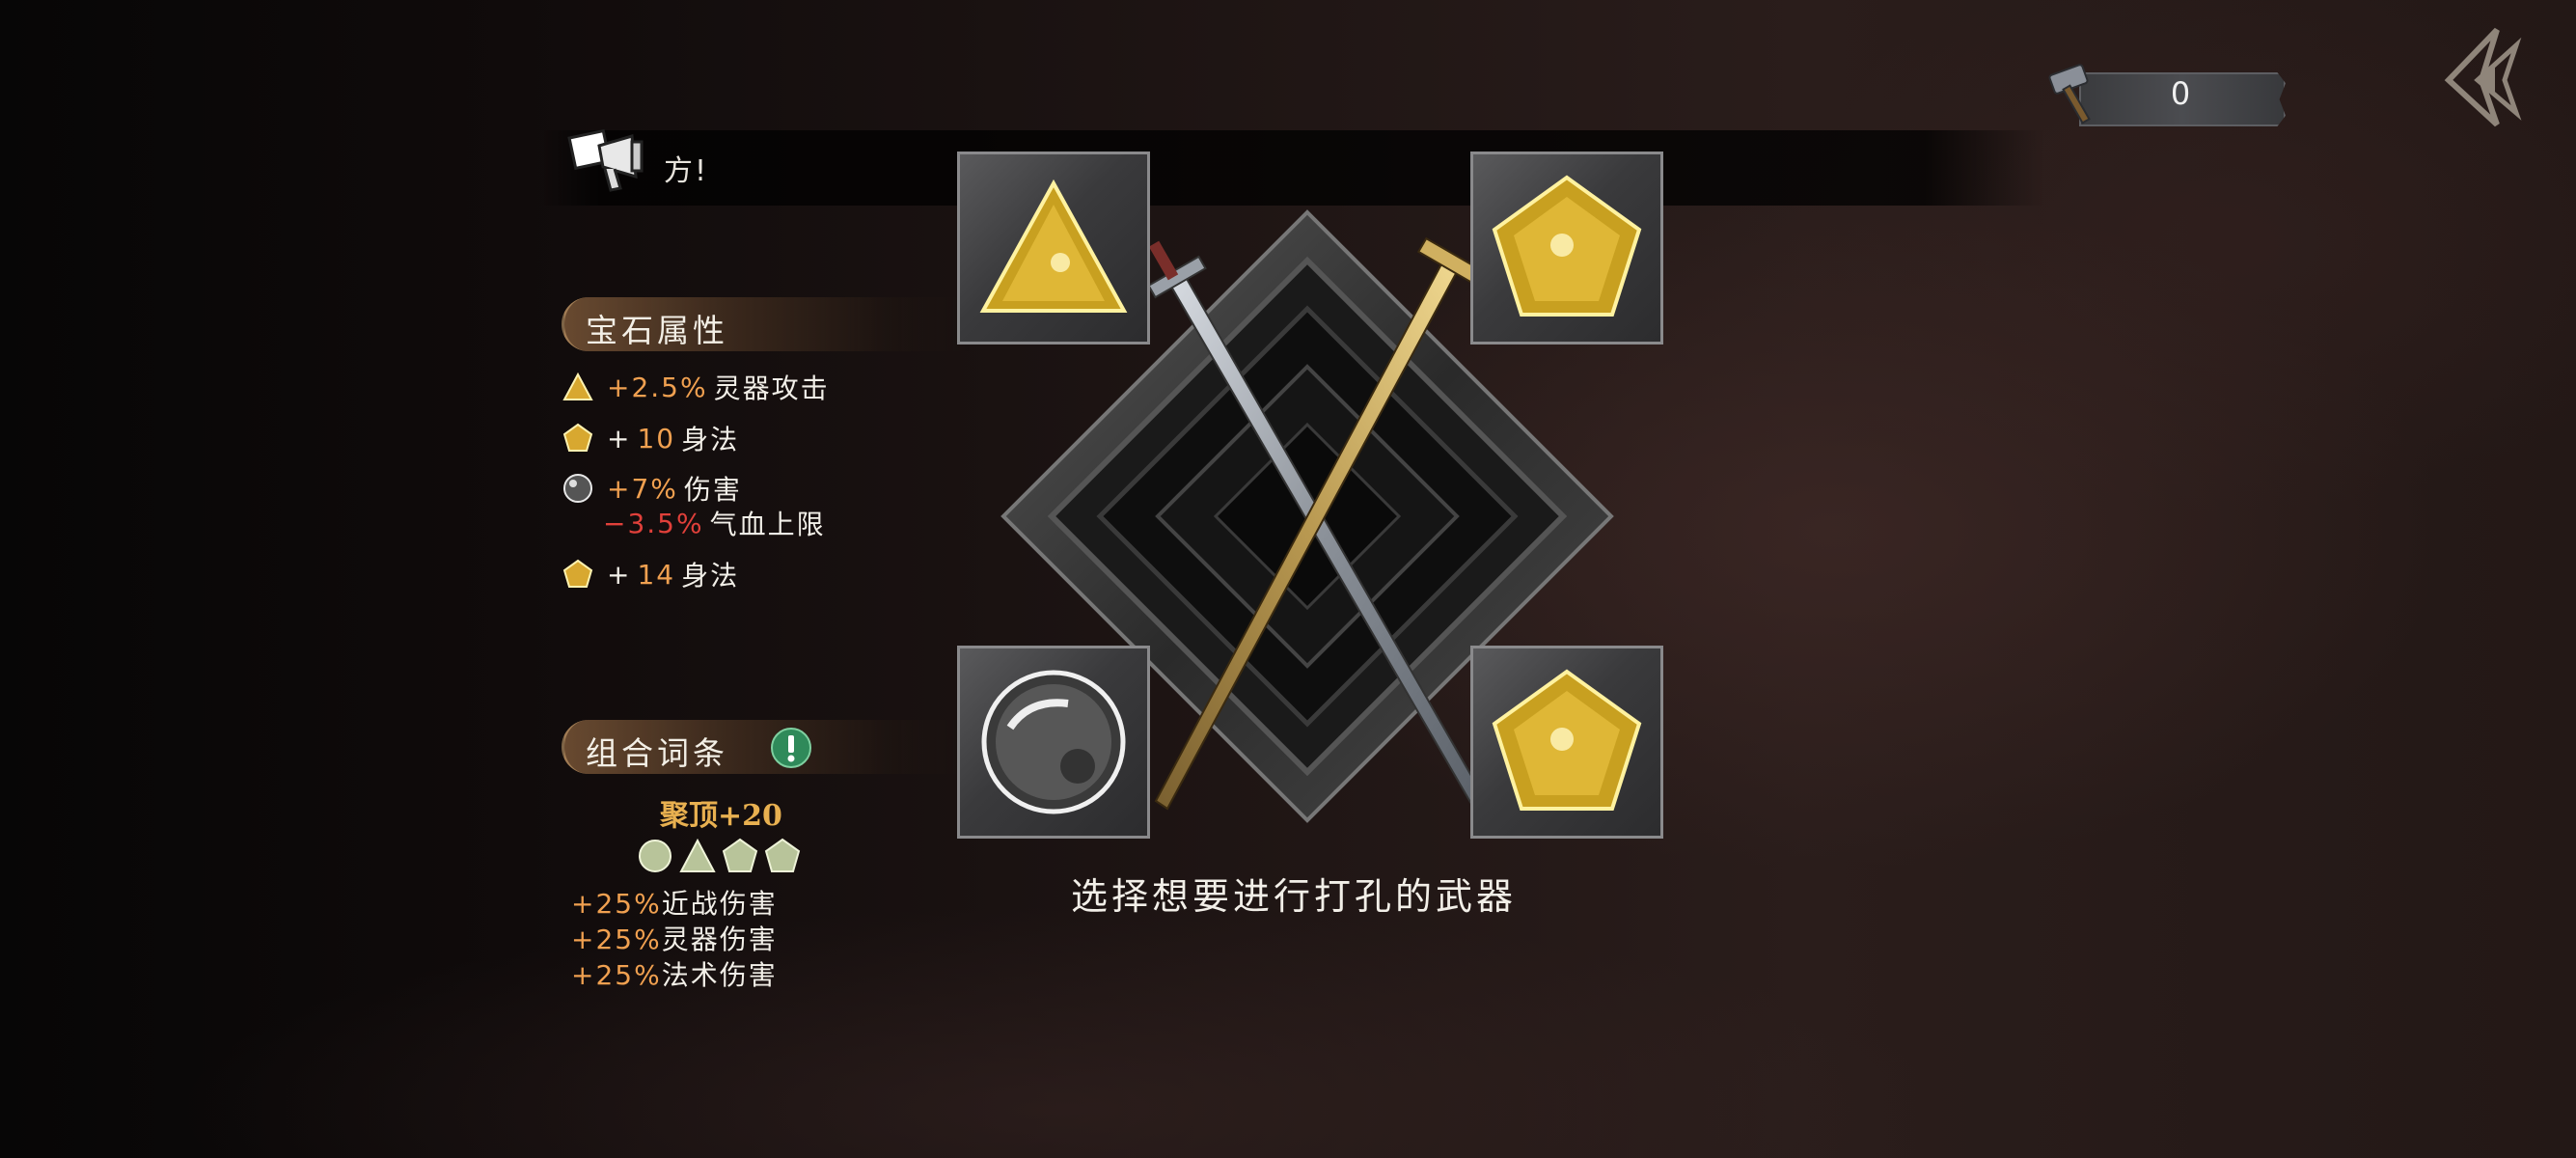 Image resolution: width=2576 pixels, height=1158 pixels. I want to click on circle-slot-icon, so click(655, 856).